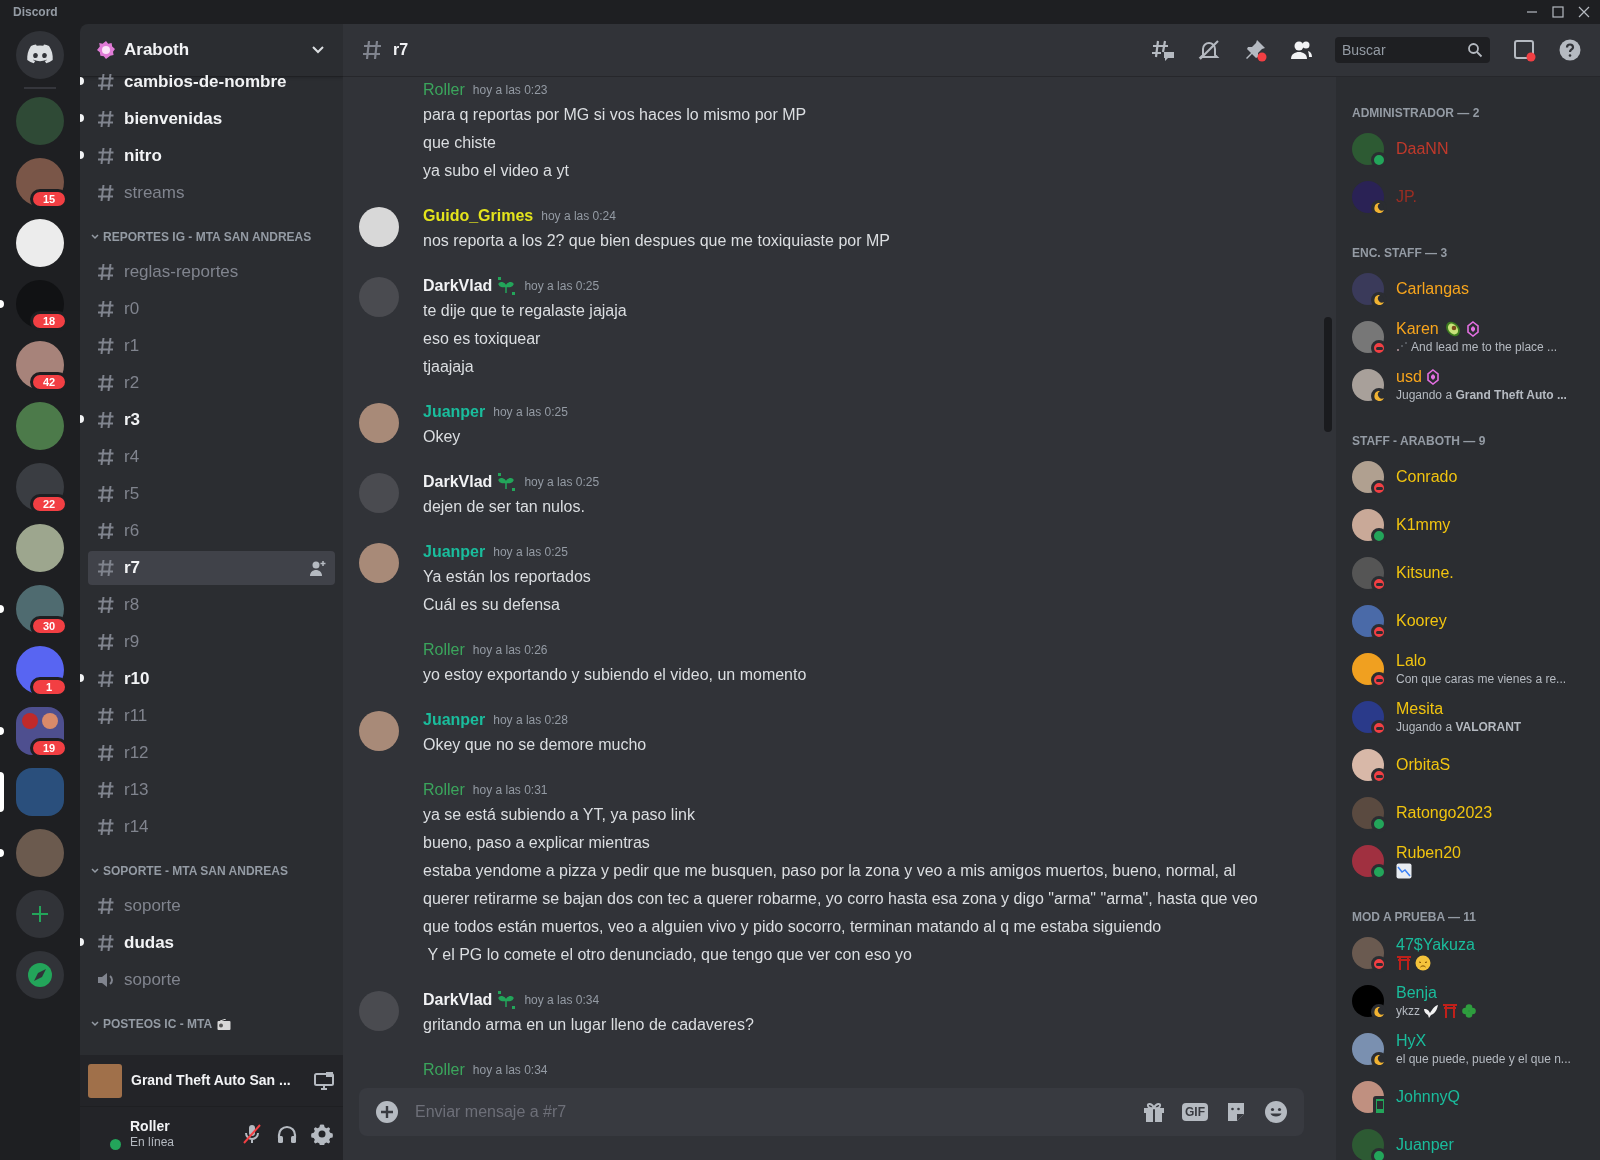  Describe the element at coordinates (1524, 50) in the screenshot. I see `inbox-icon` at that location.